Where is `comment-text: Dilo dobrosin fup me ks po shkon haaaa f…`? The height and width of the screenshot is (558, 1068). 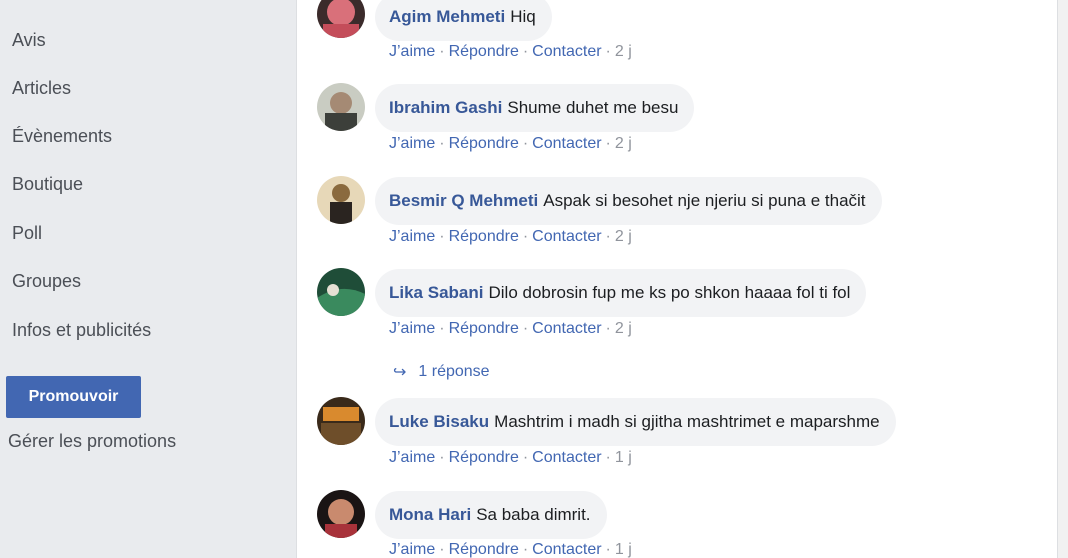 comment-text: Dilo dobrosin fup me ks po shkon haaaa f… is located at coordinates (669, 292).